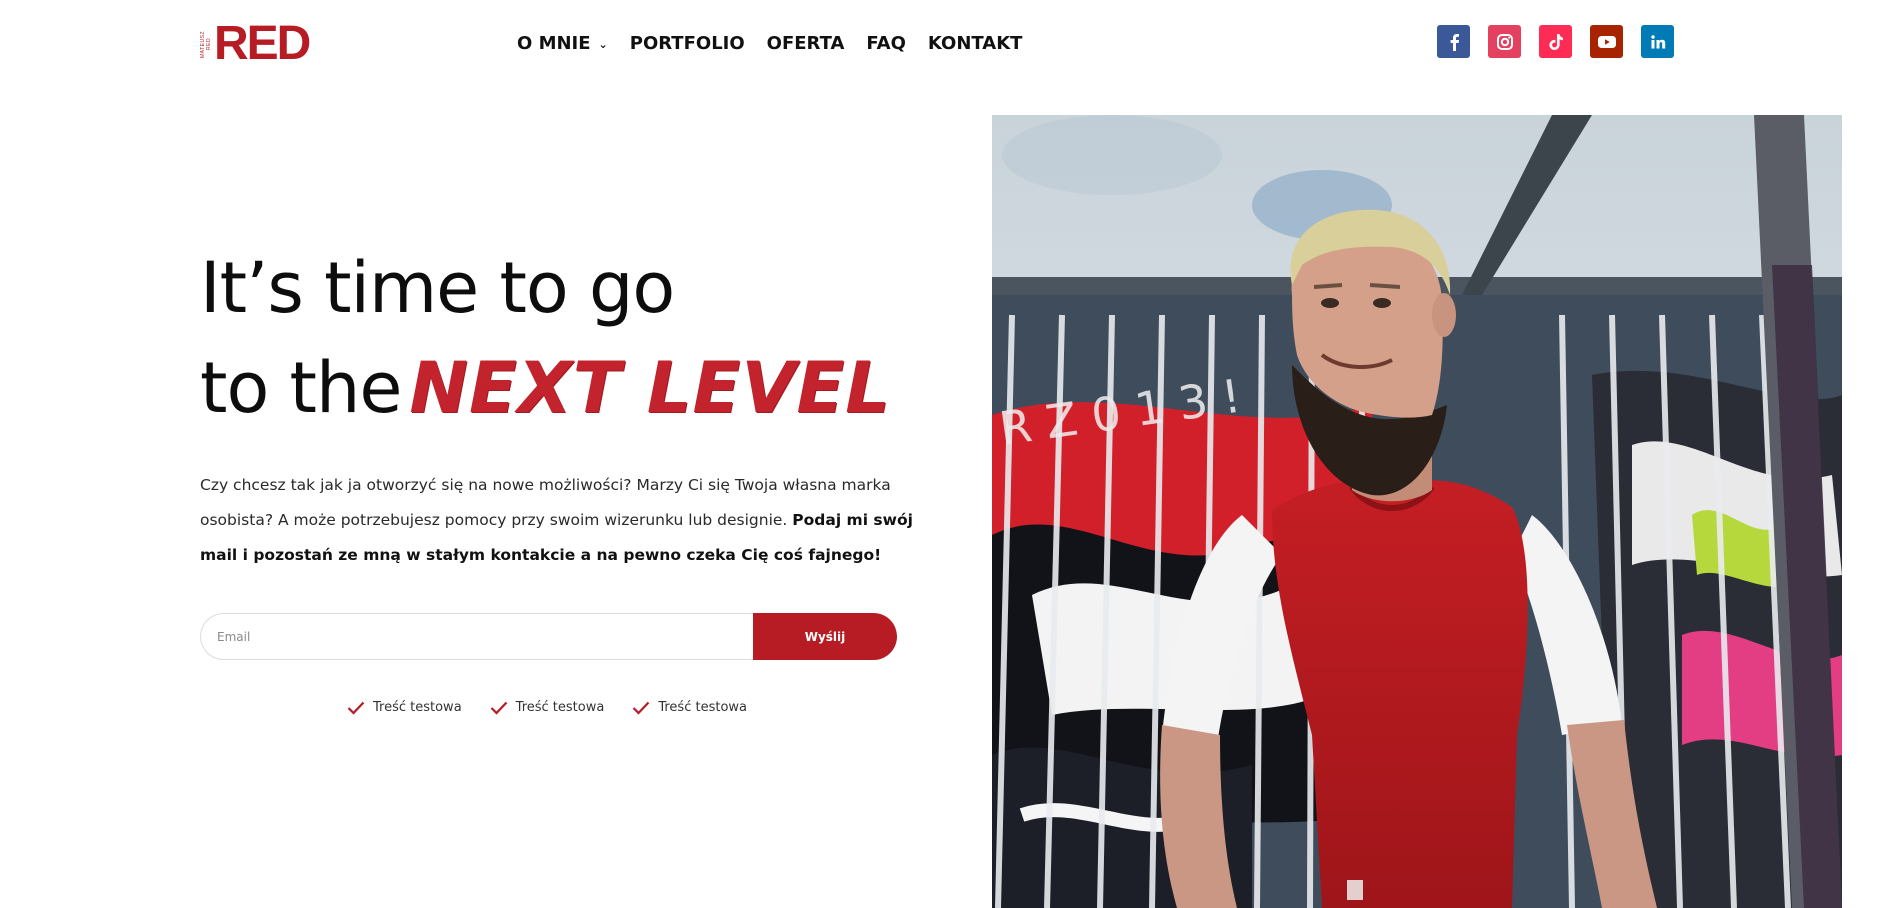  What do you see at coordinates (650, 388) in the screenshot?
I see `hero-title-accent: NEXT LEVEL` at bounding box center [650, 388].